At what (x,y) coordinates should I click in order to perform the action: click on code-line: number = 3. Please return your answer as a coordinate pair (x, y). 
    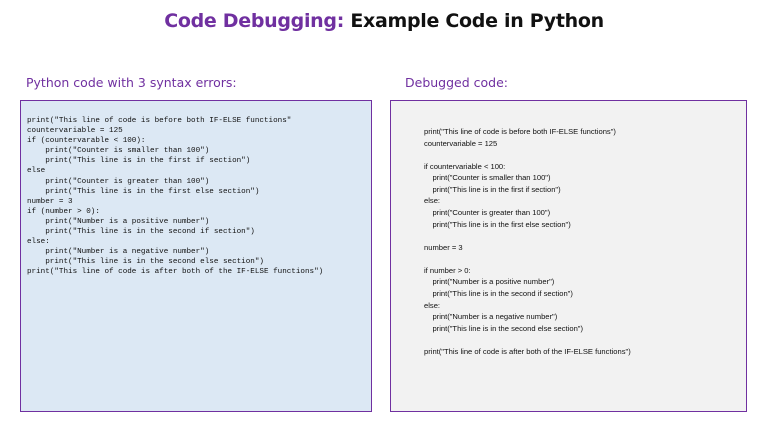
    Looking at the image, I should click on (443, 247).